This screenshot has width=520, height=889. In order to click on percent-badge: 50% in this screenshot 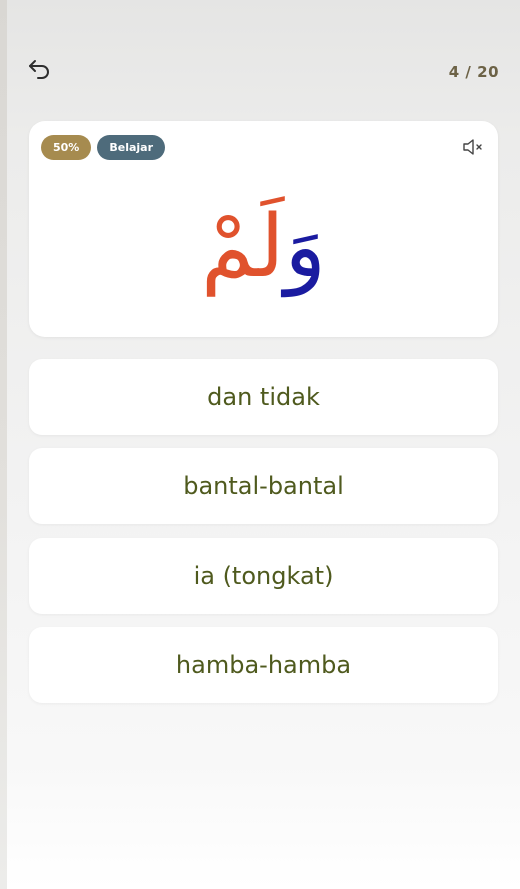, I will do `click(66, 147)`.